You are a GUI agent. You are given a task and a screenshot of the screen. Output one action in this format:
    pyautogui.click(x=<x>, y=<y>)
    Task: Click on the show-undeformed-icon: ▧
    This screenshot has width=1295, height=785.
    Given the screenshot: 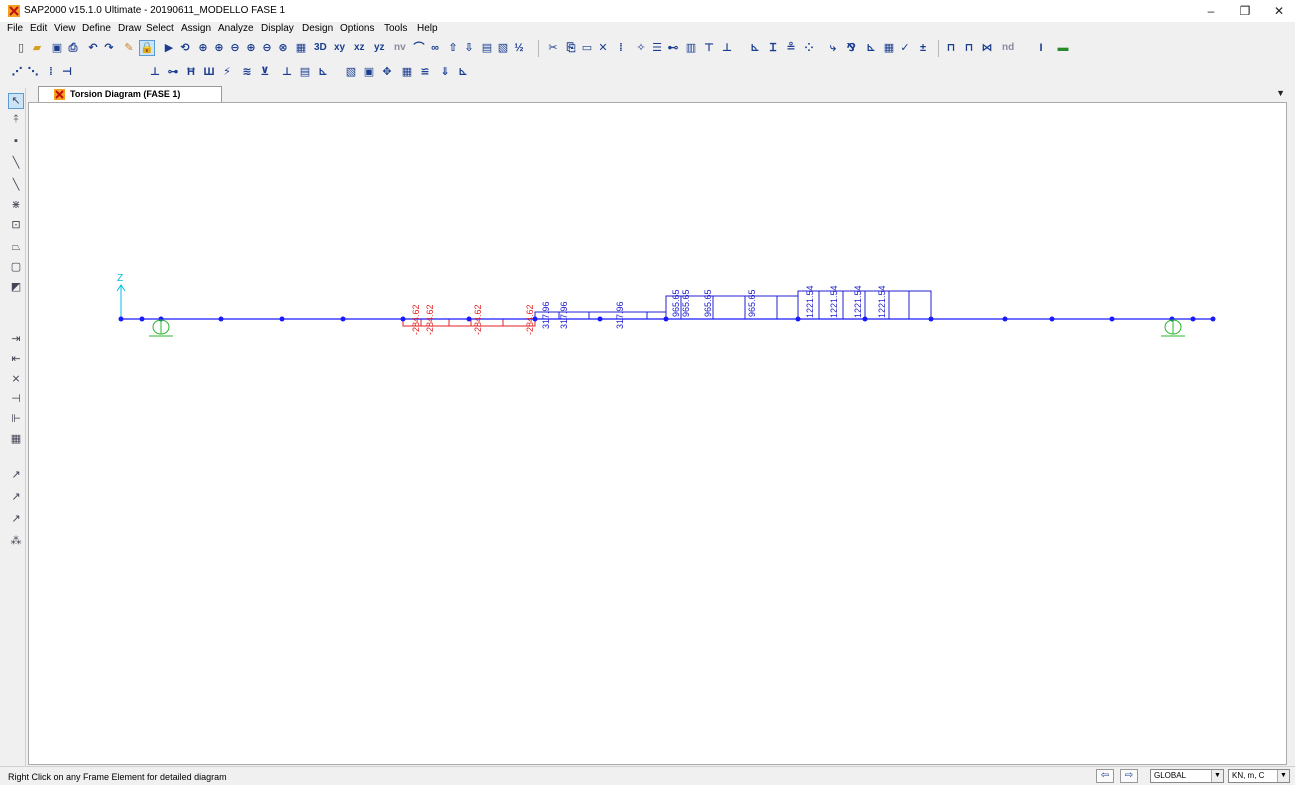 What is the action you would take?
    pyautogui.click(x=351, y=72)
    